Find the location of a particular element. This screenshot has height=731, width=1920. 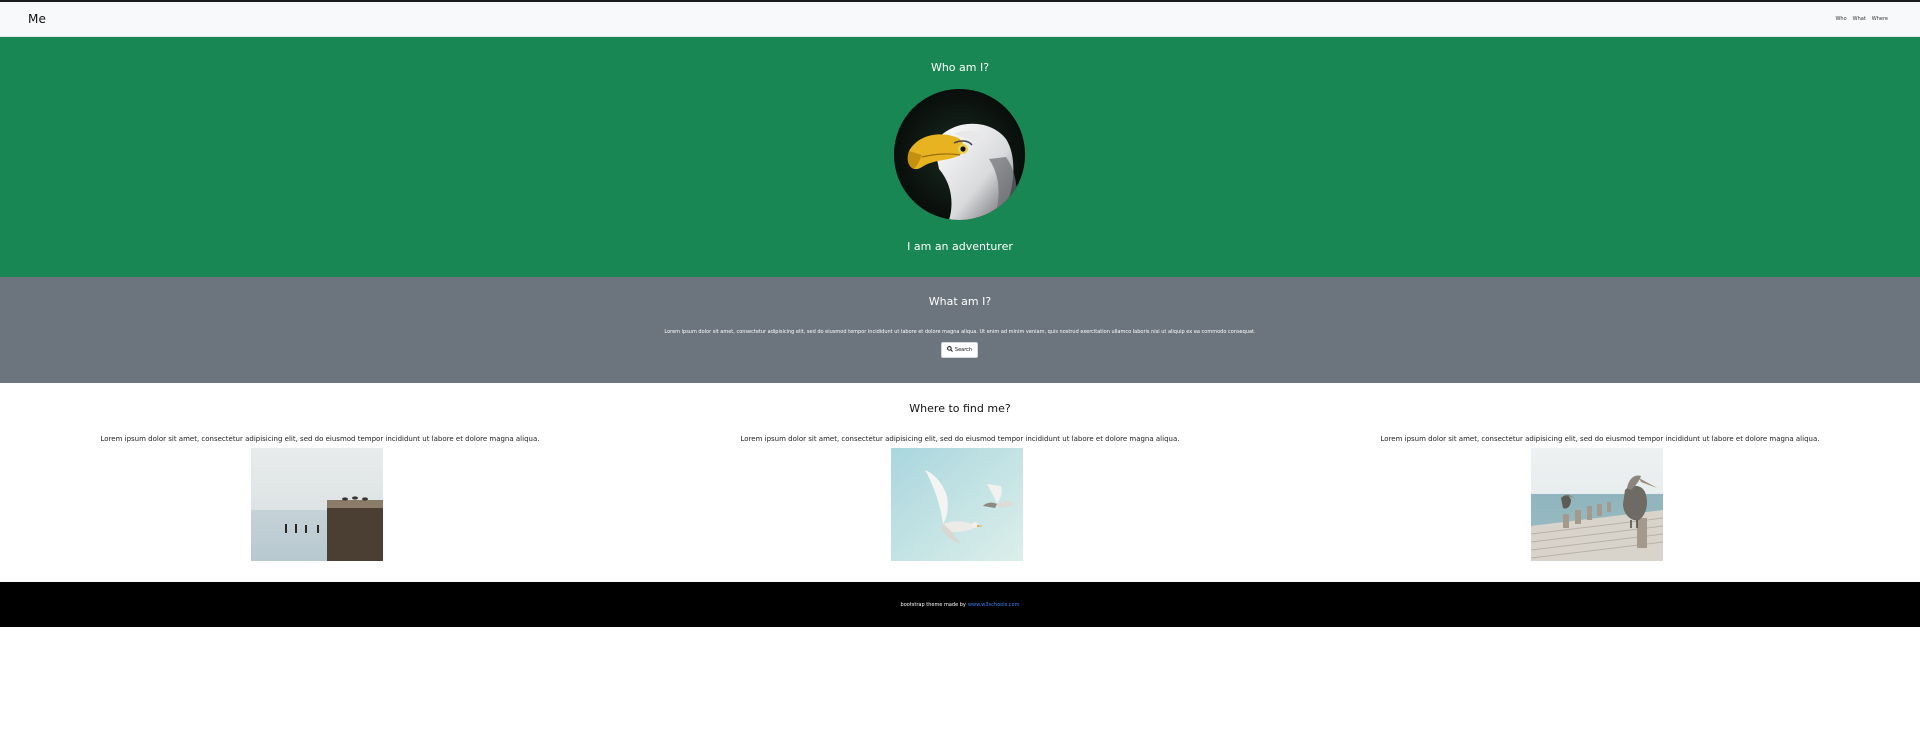

search-button: Search is located at coordinates (959, 350).